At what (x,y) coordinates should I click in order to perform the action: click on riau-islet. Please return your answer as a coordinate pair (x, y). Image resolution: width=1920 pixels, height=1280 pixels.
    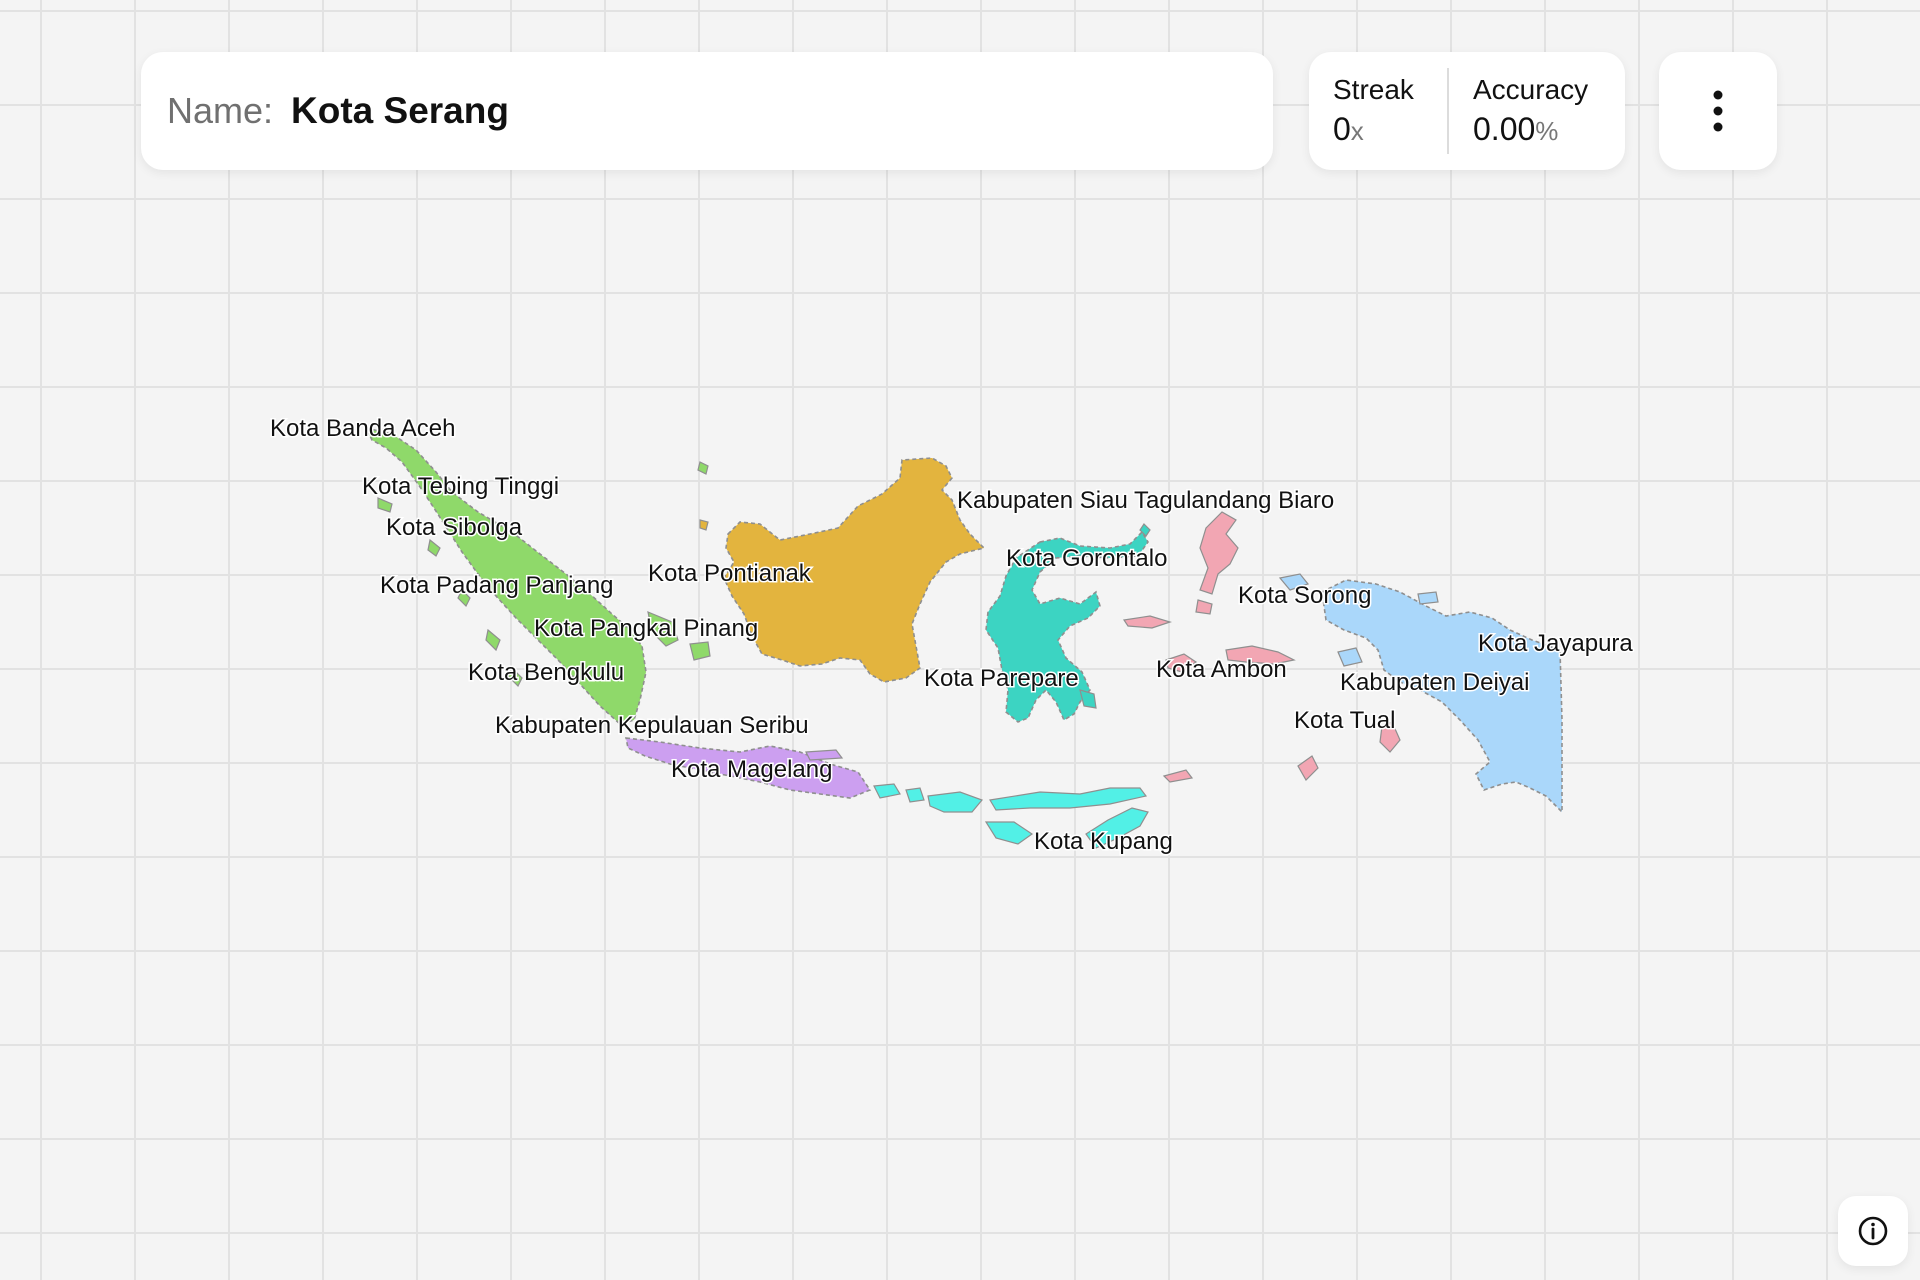
    Looking at the image, I should click on (703, 468).